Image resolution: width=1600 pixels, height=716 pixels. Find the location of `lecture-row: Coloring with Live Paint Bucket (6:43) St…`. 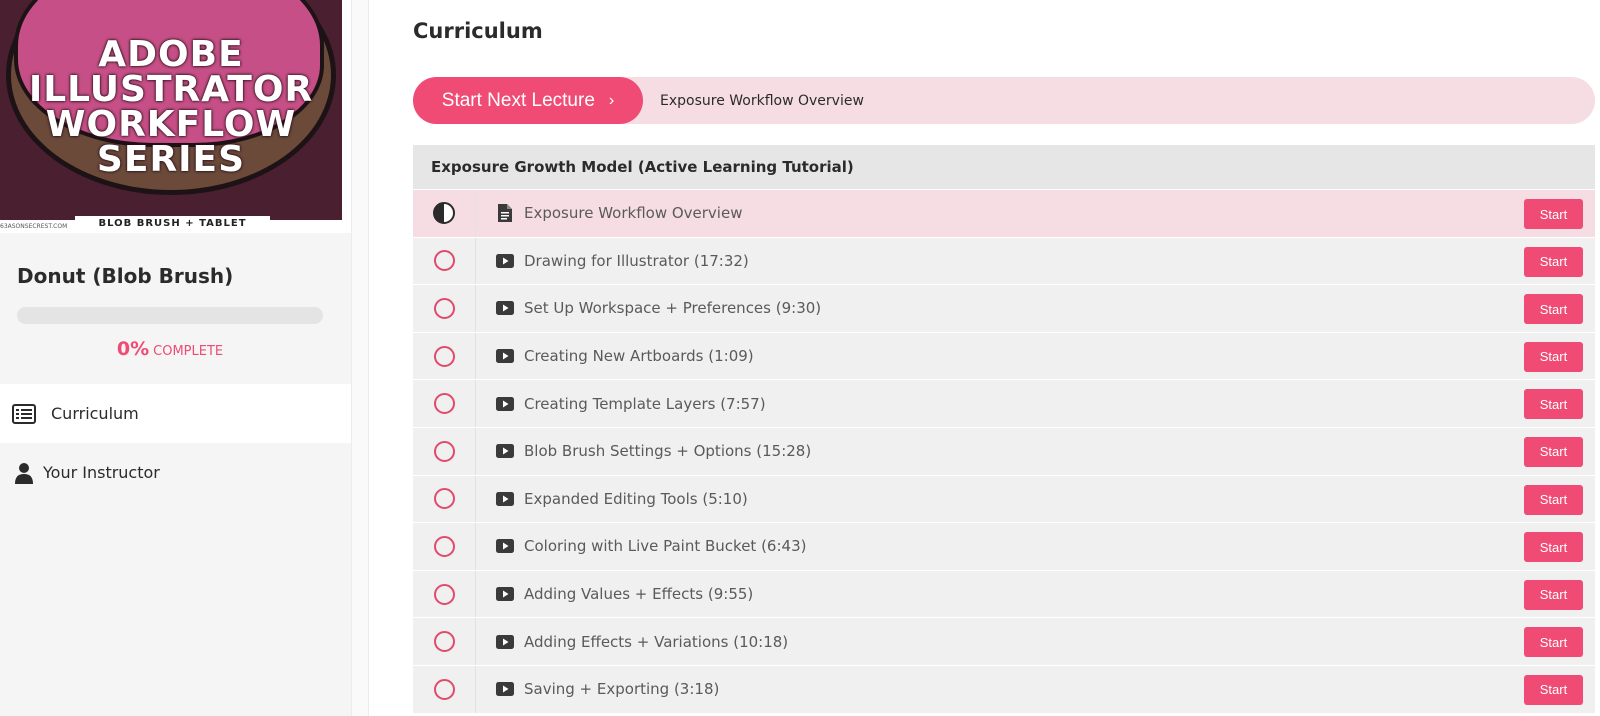

lecture-row: Coloring with Live Paint Bucket (6:43) St… is located at coordinates (1004, 547).